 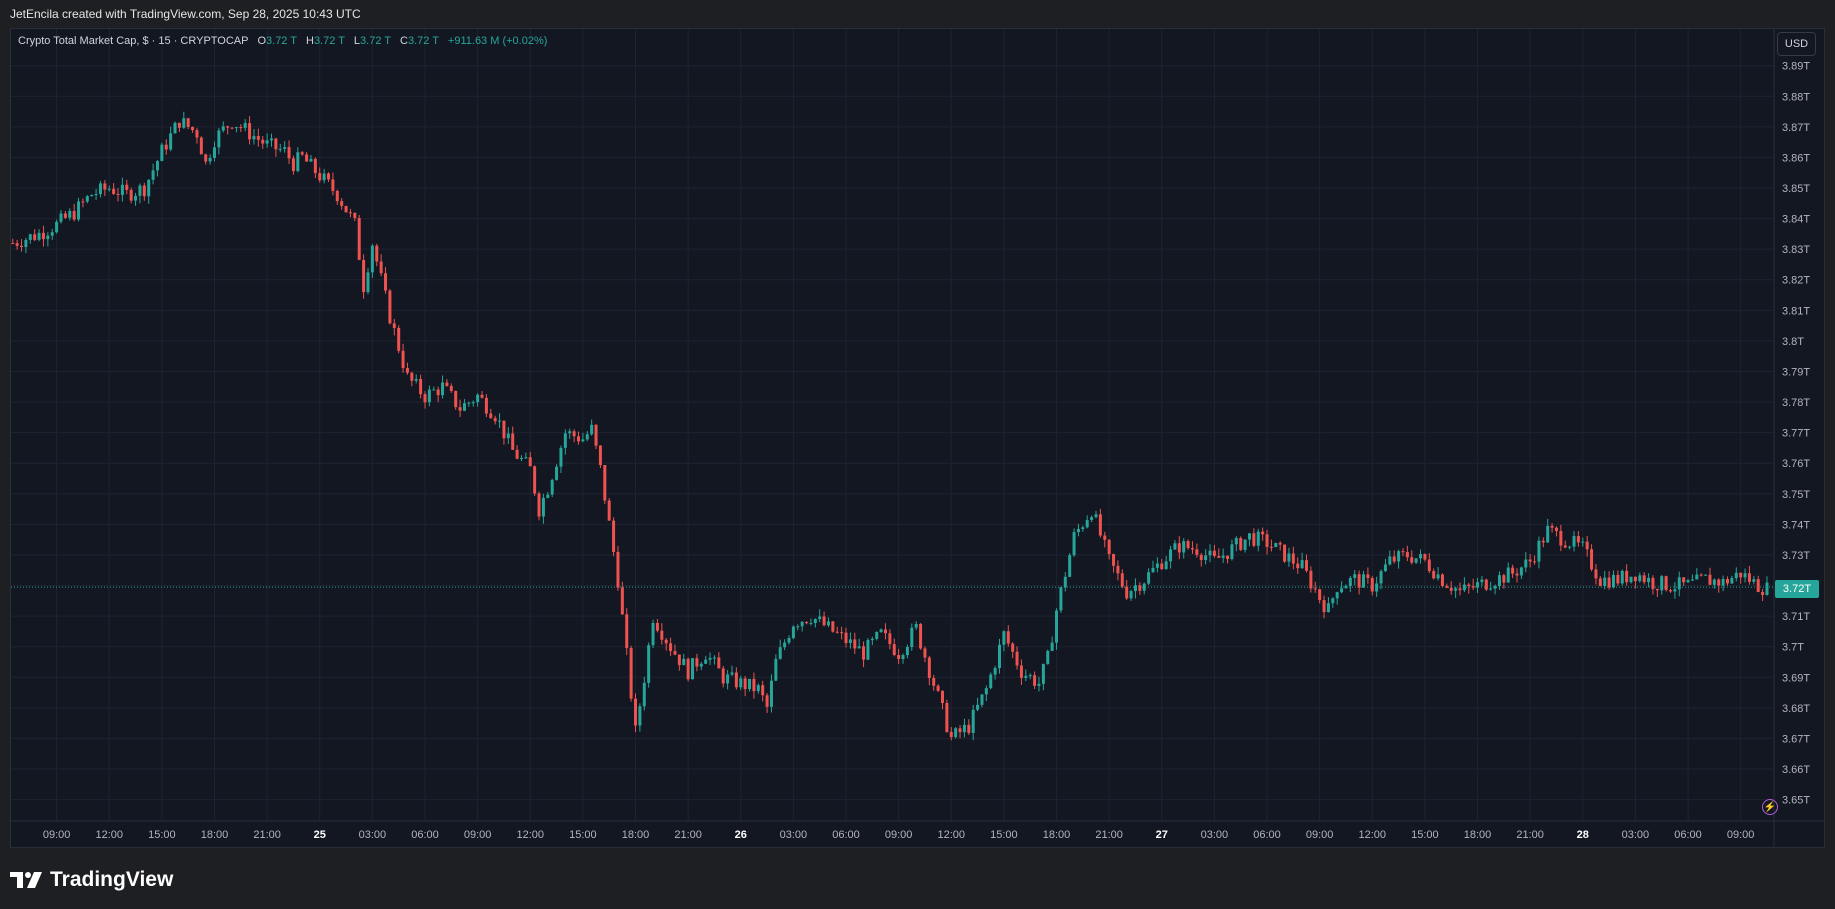 What do you see at coordinates (1796, 617) in the screenshot?
I see `price-tick-label: 3.71T` at bounding box center [1796, 617].